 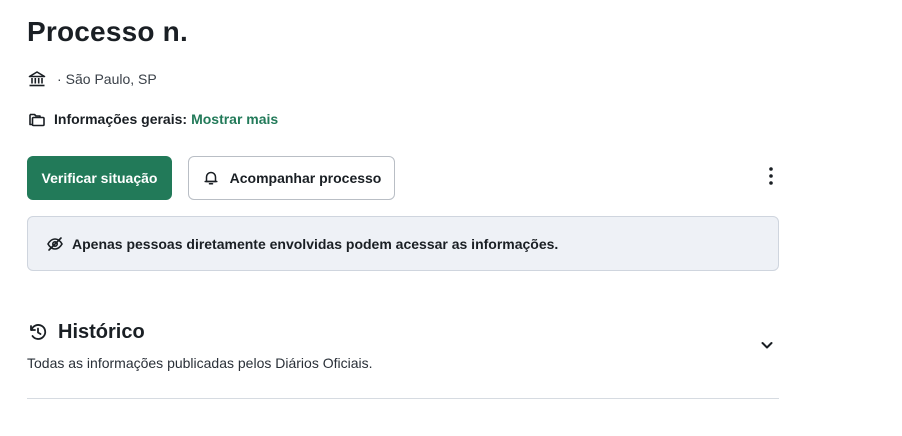 I want to click on eye-off-icon, so click(x=55, y=244).